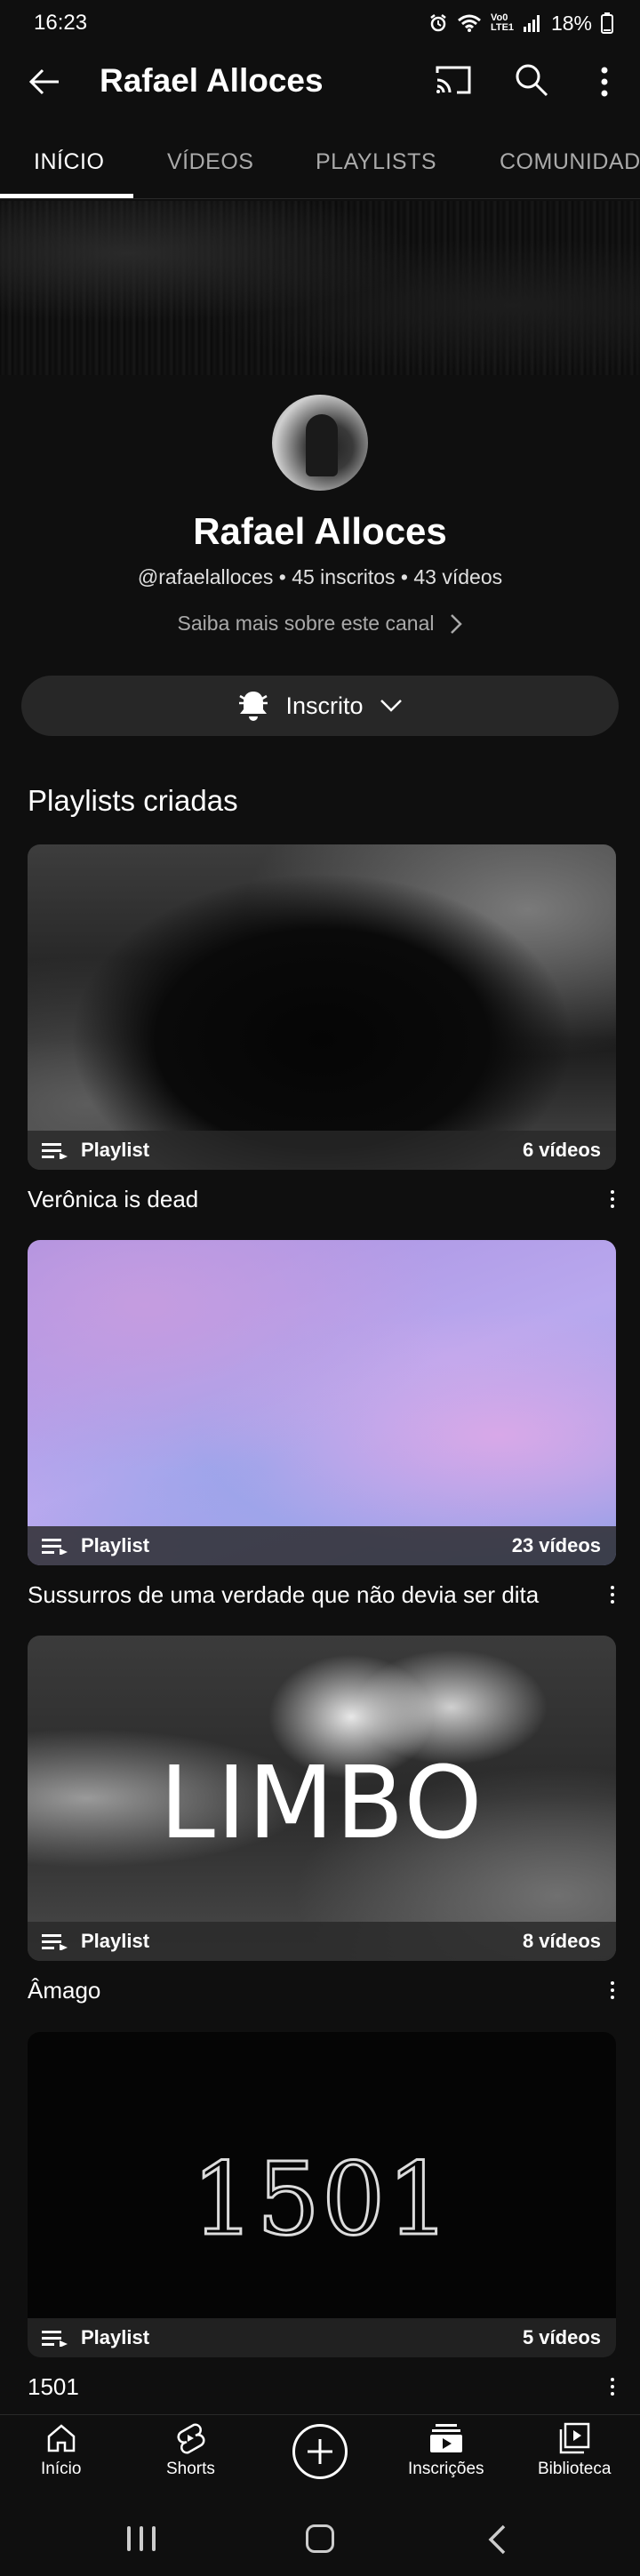  I want to click on search-button, so click(533, 81).